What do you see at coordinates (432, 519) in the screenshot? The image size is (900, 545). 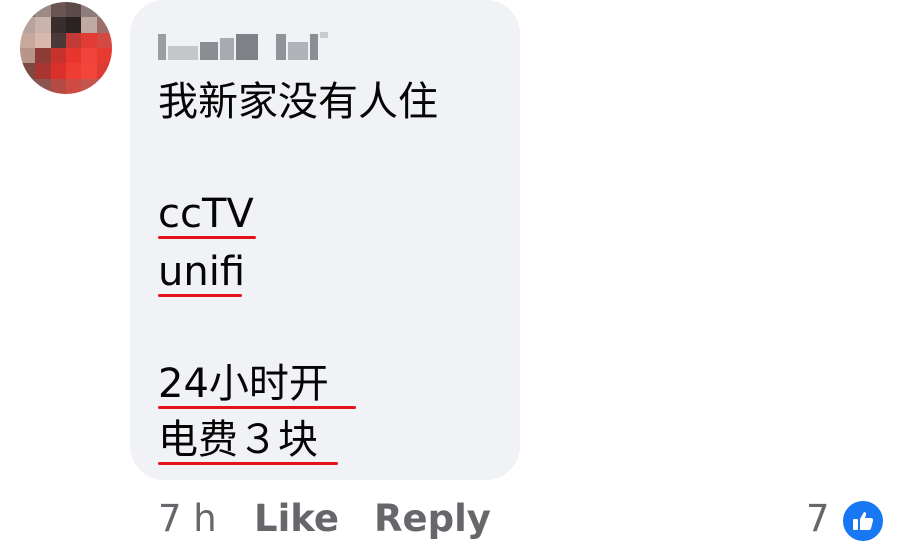 I see `reply-button: Reply` at bounding box center [432, 519].